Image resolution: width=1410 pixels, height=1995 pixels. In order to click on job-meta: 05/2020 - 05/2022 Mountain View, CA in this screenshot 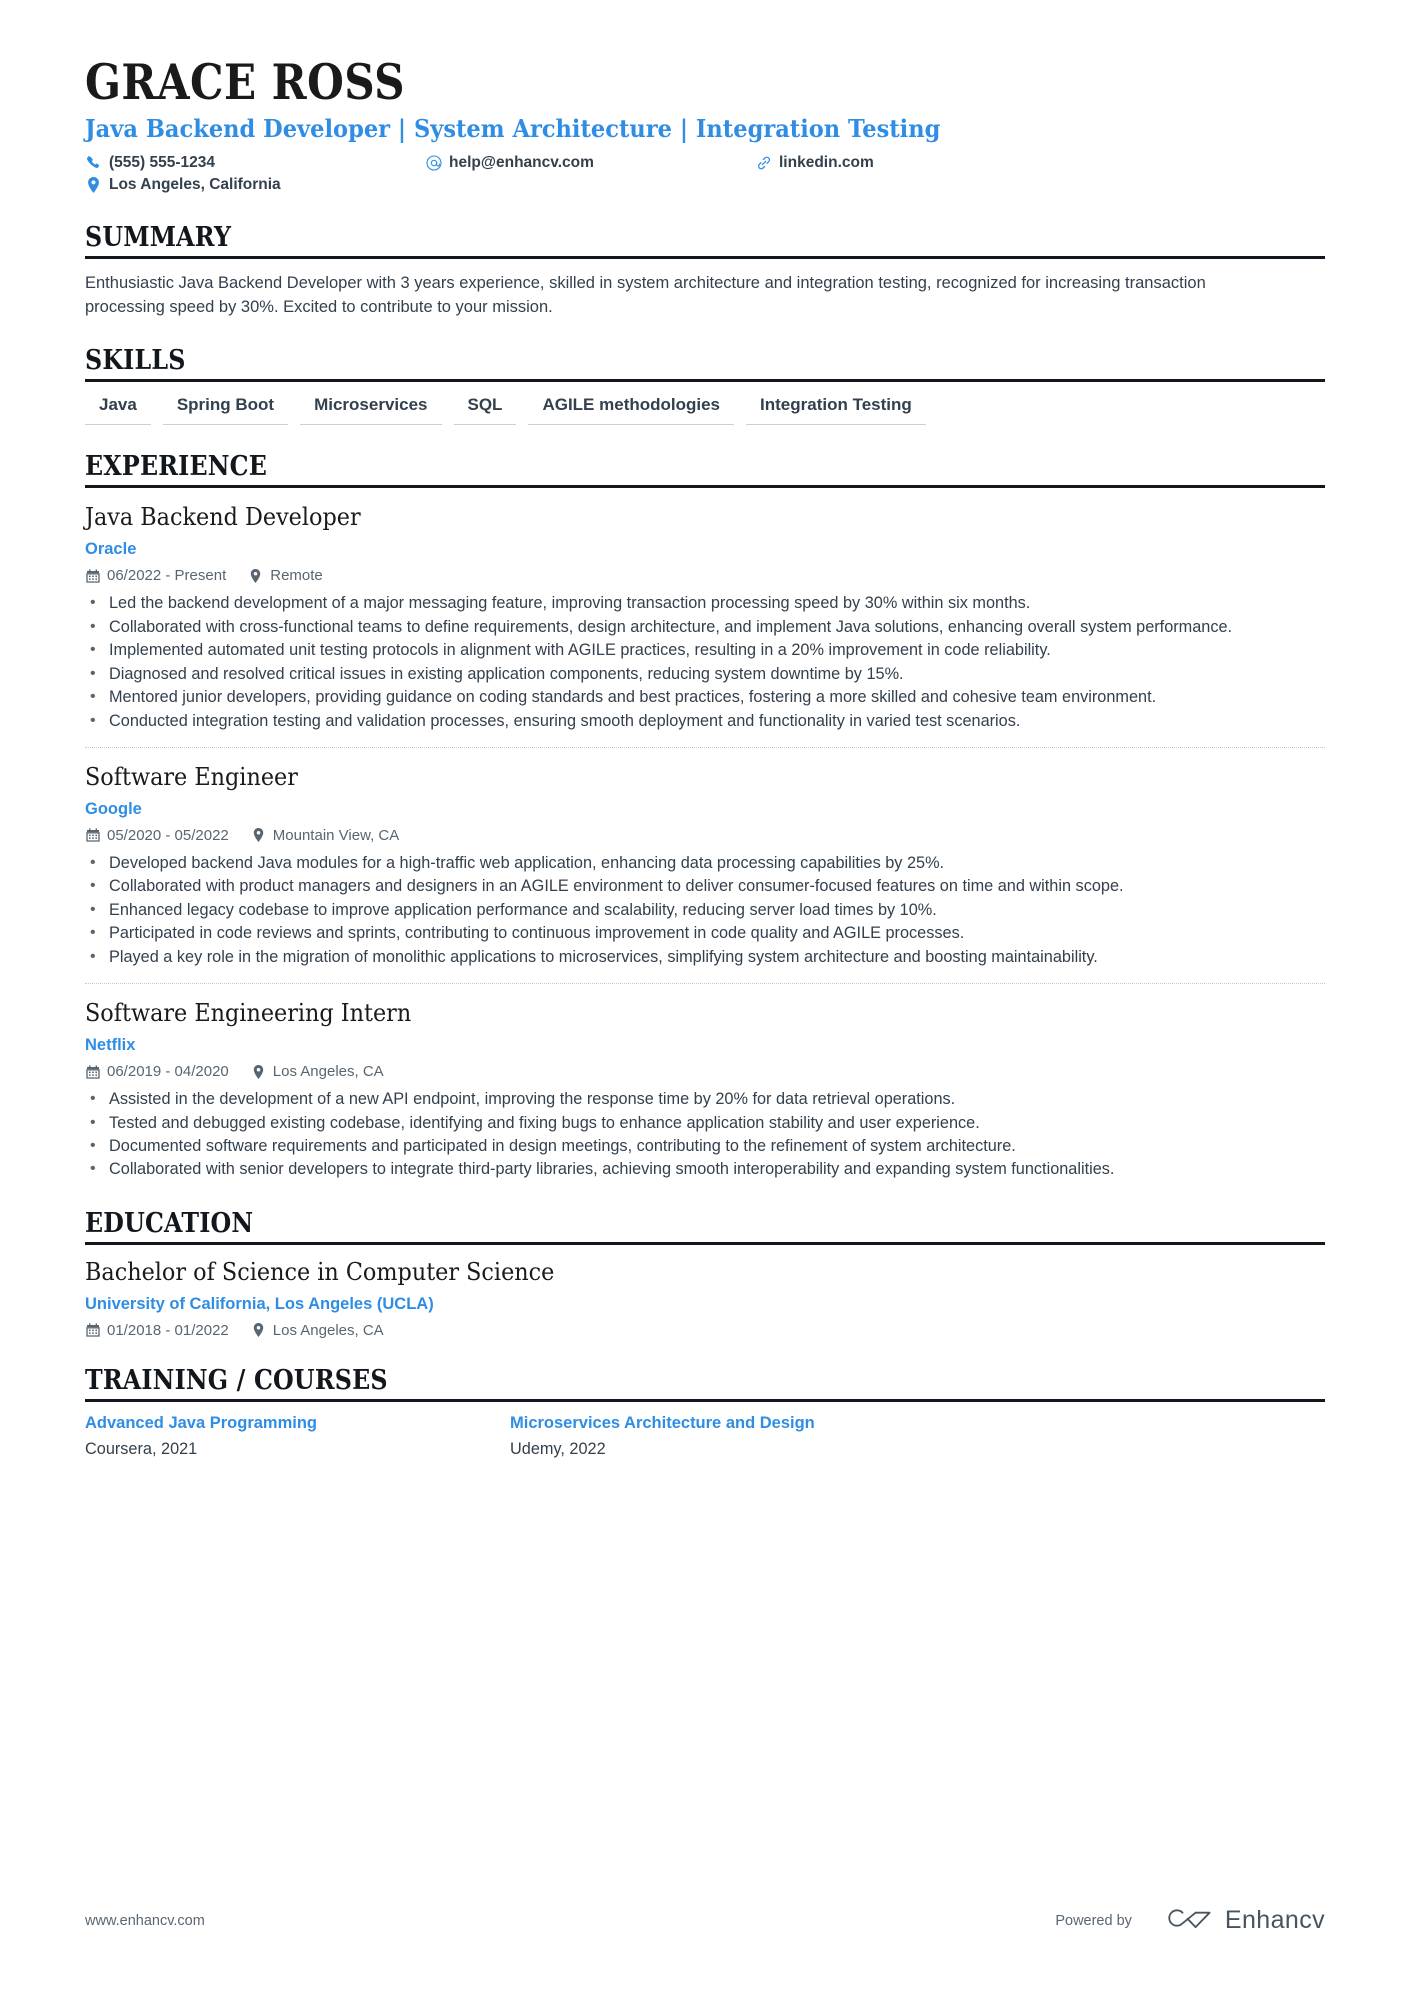, I will do `click(705, 835)`.